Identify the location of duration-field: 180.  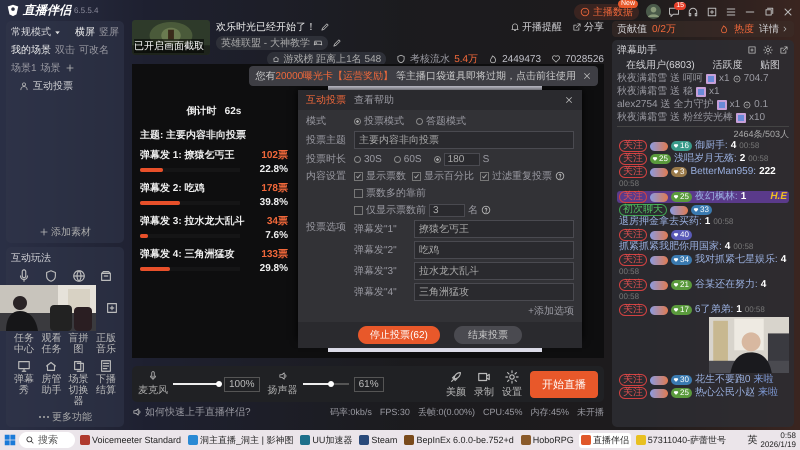
(462, 159).